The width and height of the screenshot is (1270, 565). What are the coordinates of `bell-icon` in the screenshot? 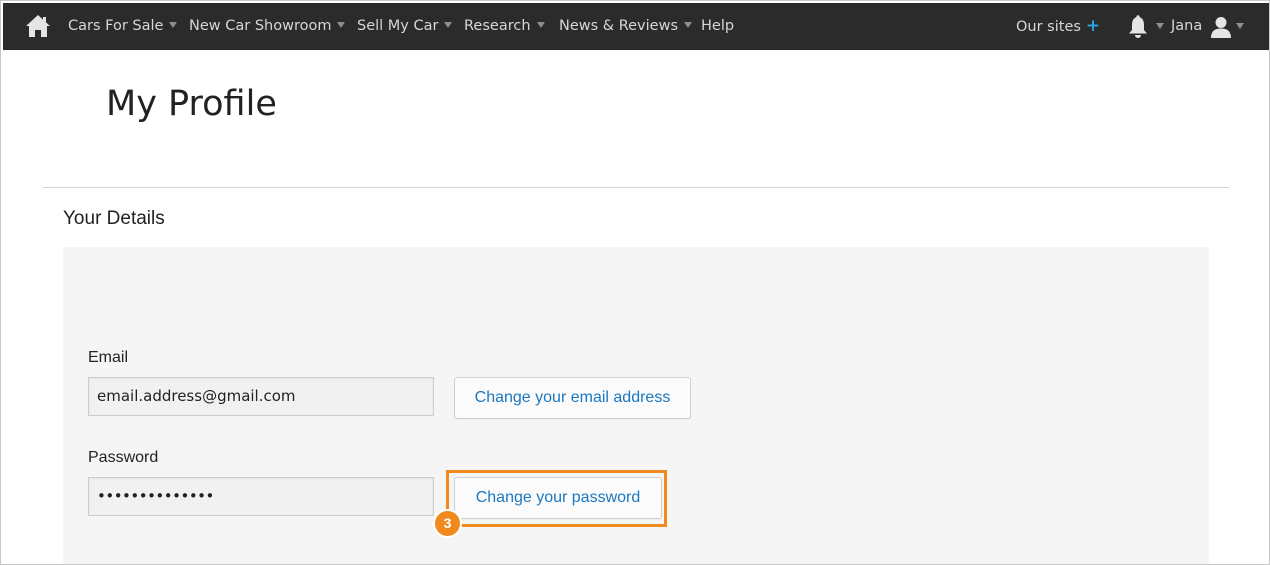 It's located at (1138, 27).